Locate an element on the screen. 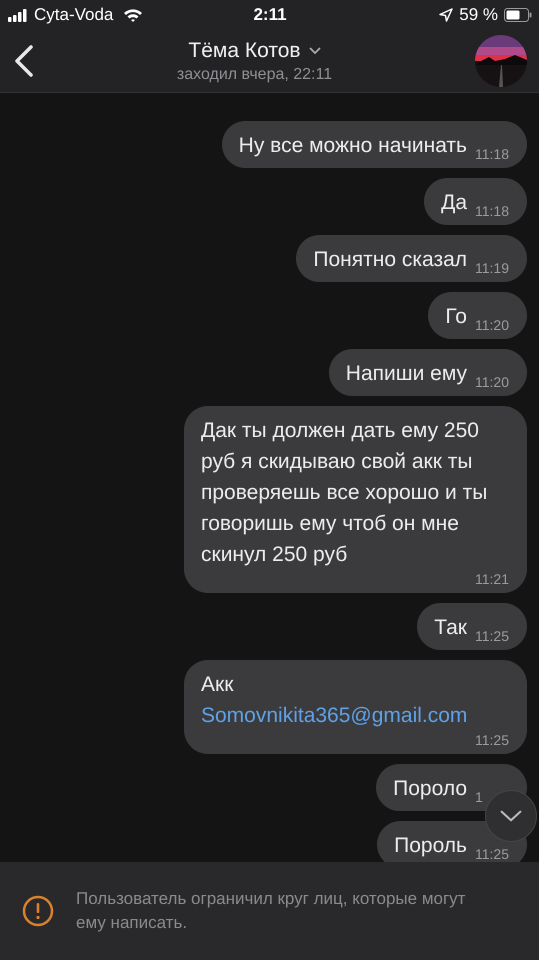 This screenshot has height=960, width=539. status-time: 2:11 is located at coordinates (270, 15).